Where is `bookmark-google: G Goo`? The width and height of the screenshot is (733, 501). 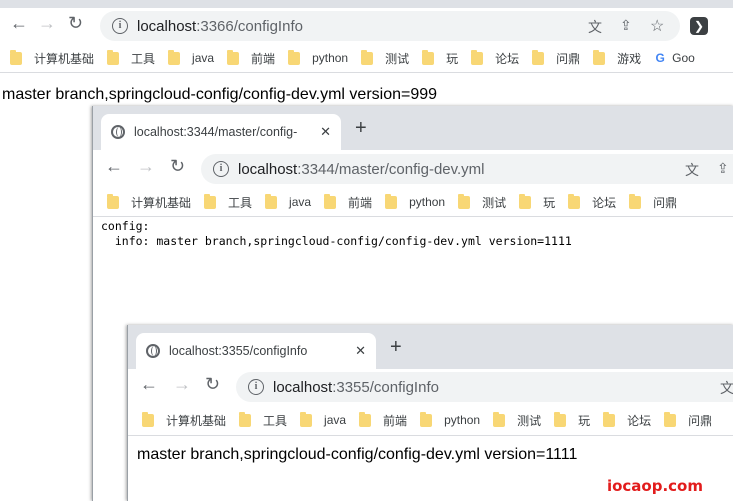
bookmark-google: G Goo is located at coordinates (674, 58).